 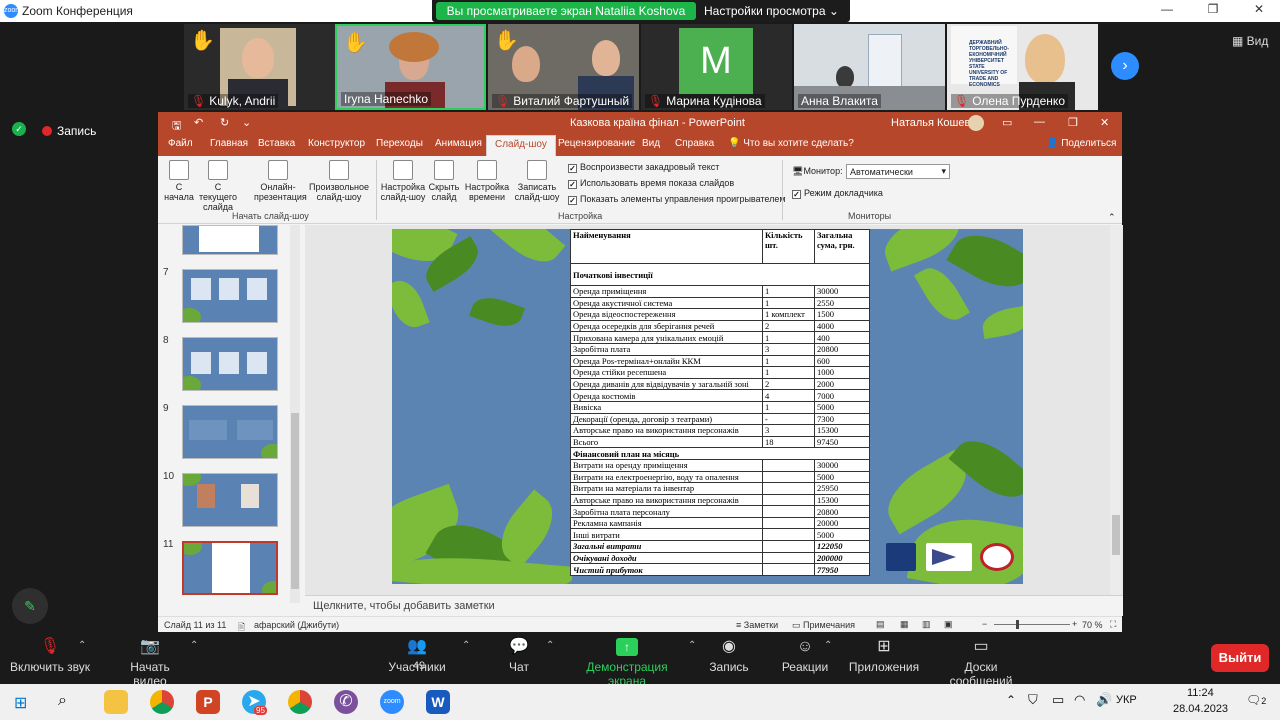 What do you see at coordinates (179, 181) in the screenshot?
I see `from-start-button: С начала` at bounding box center [179, 181].